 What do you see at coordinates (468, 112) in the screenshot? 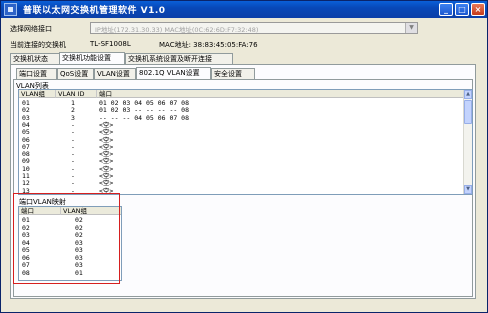
I see `scroll-thumb` at bounding box center [468, 112].